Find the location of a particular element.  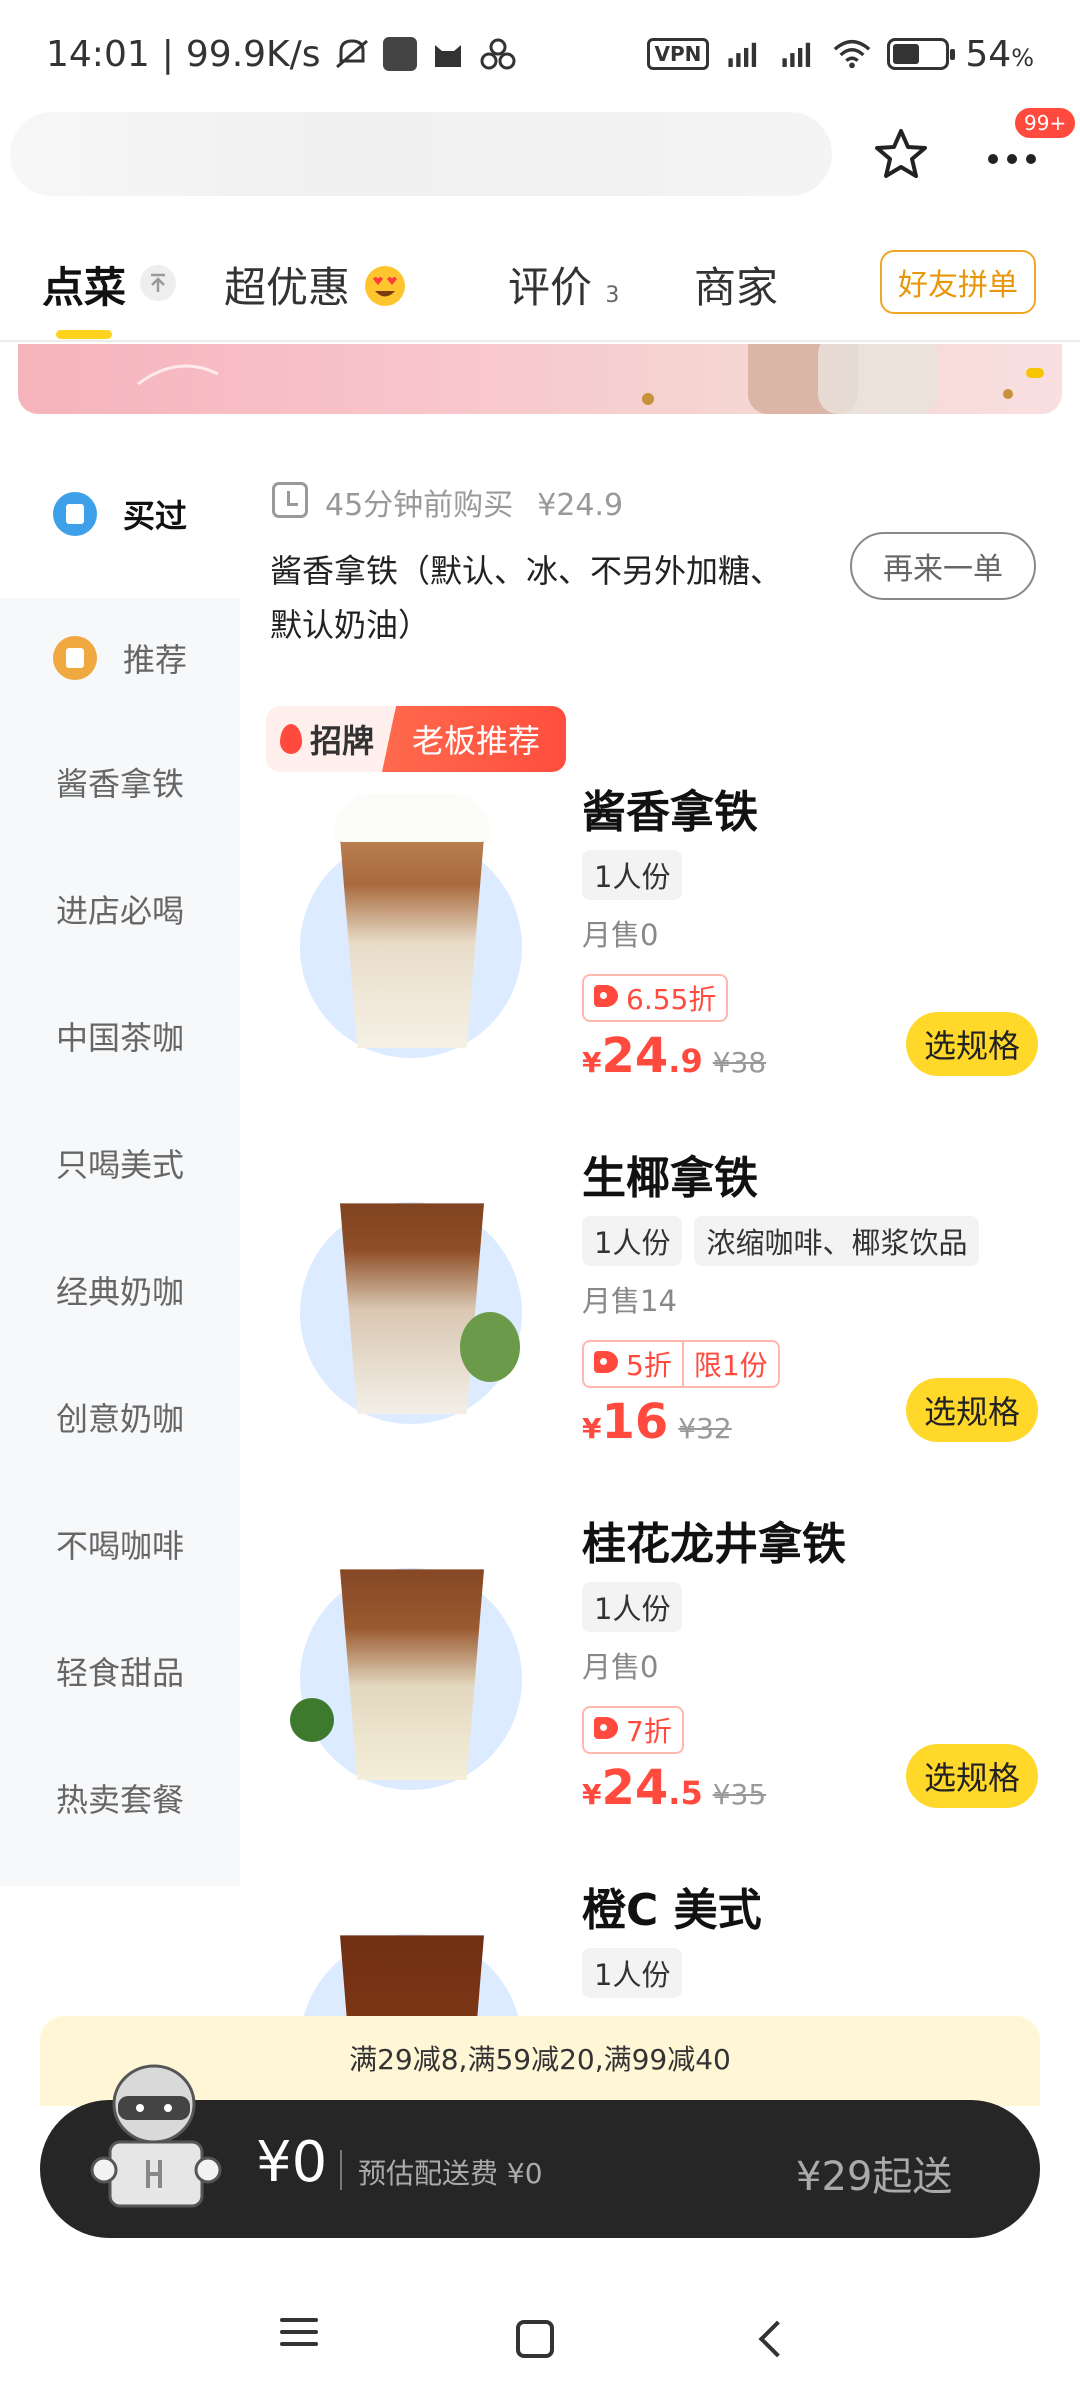

reorder-item-name: 酱香拿铁（默认、冰、不另外加糖、默认奶油） is located at coordinates (526, 598).